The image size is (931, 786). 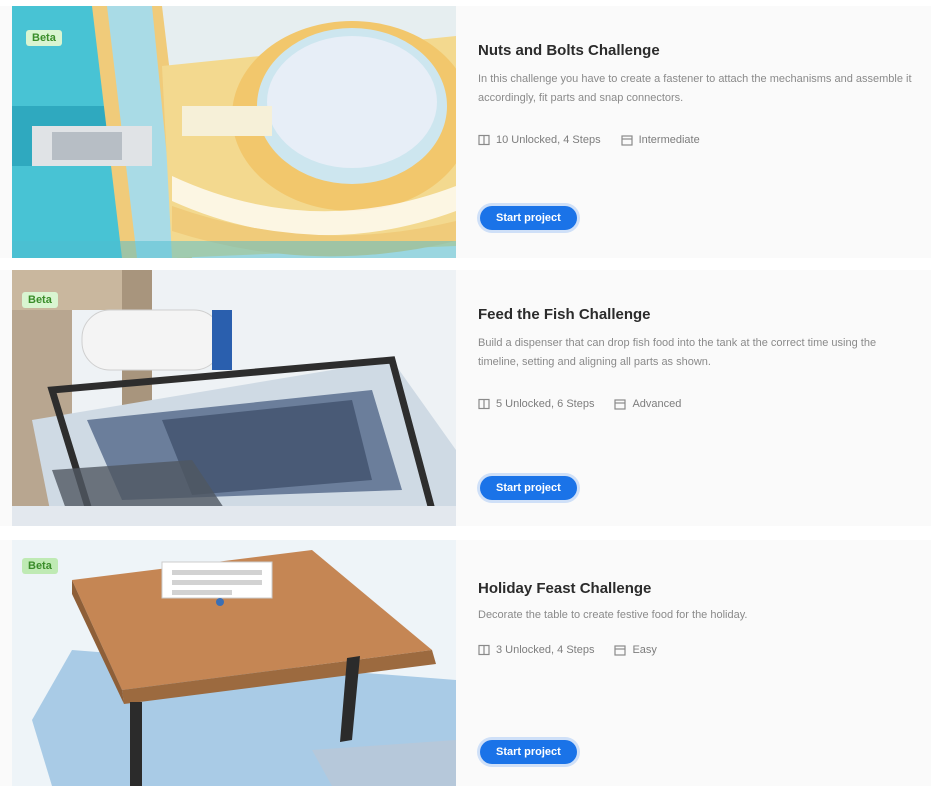 I want to click on project-title: Nuts and Bolts Challenge, so click(x=569, y=50).